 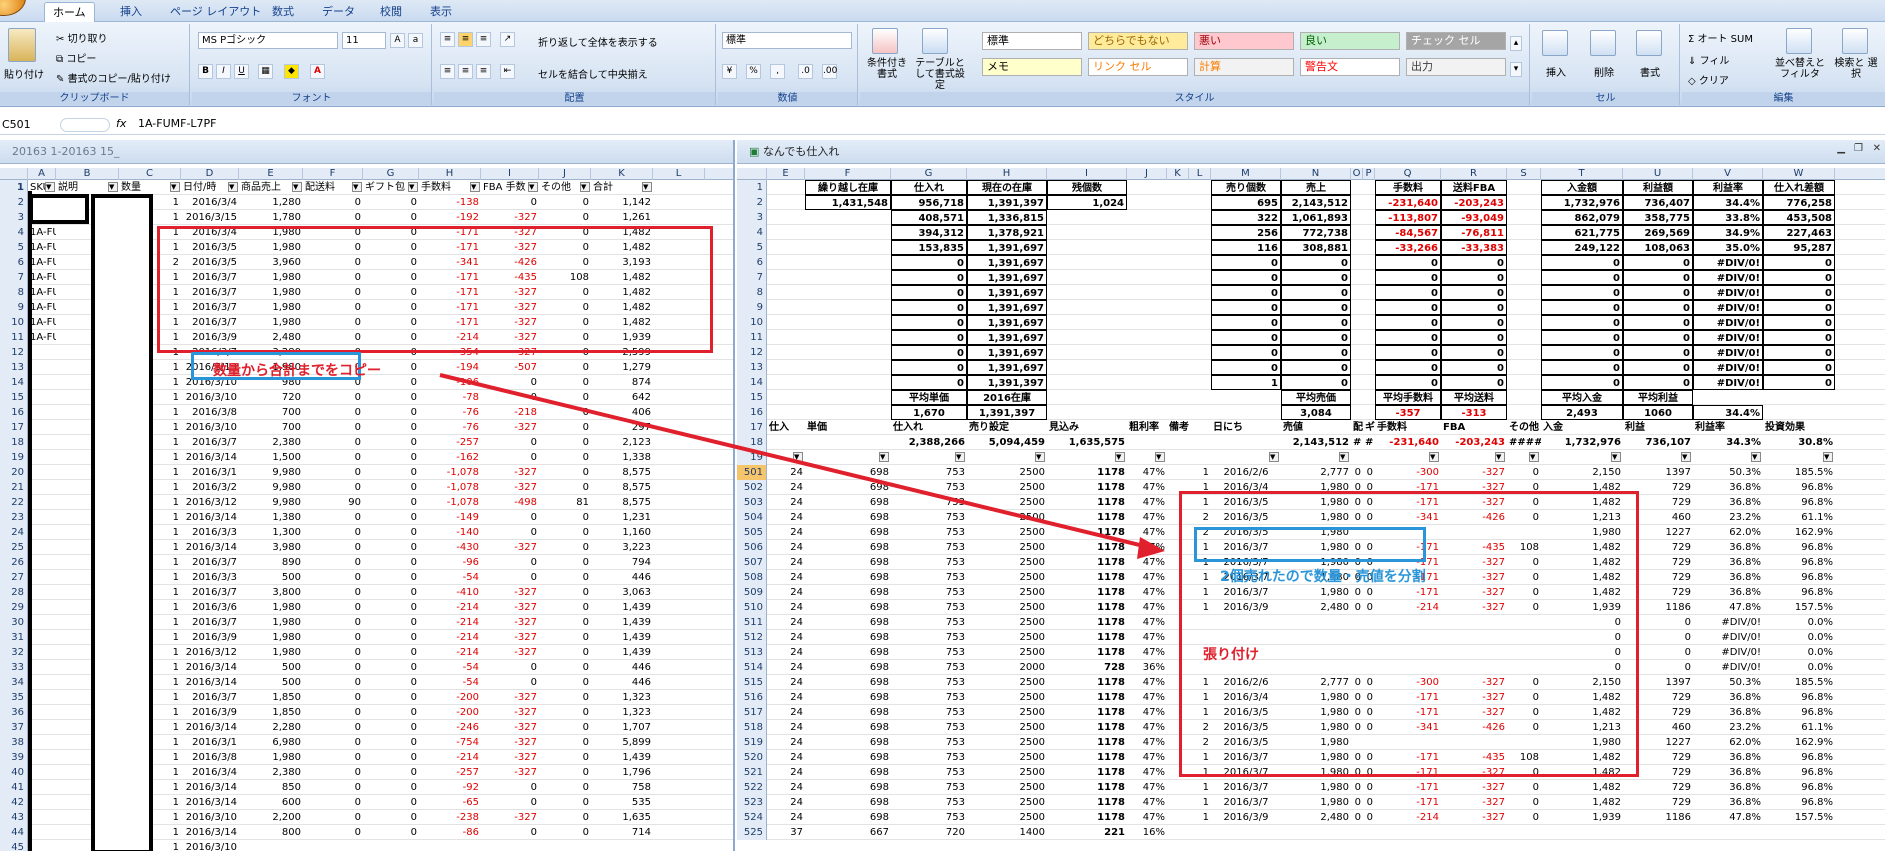 What do you see at coordinates (1800, 69) in the screenshot?
I see `sort-filter-button: 並べ替えと フィルタ` at bounding box center [1800, 69].